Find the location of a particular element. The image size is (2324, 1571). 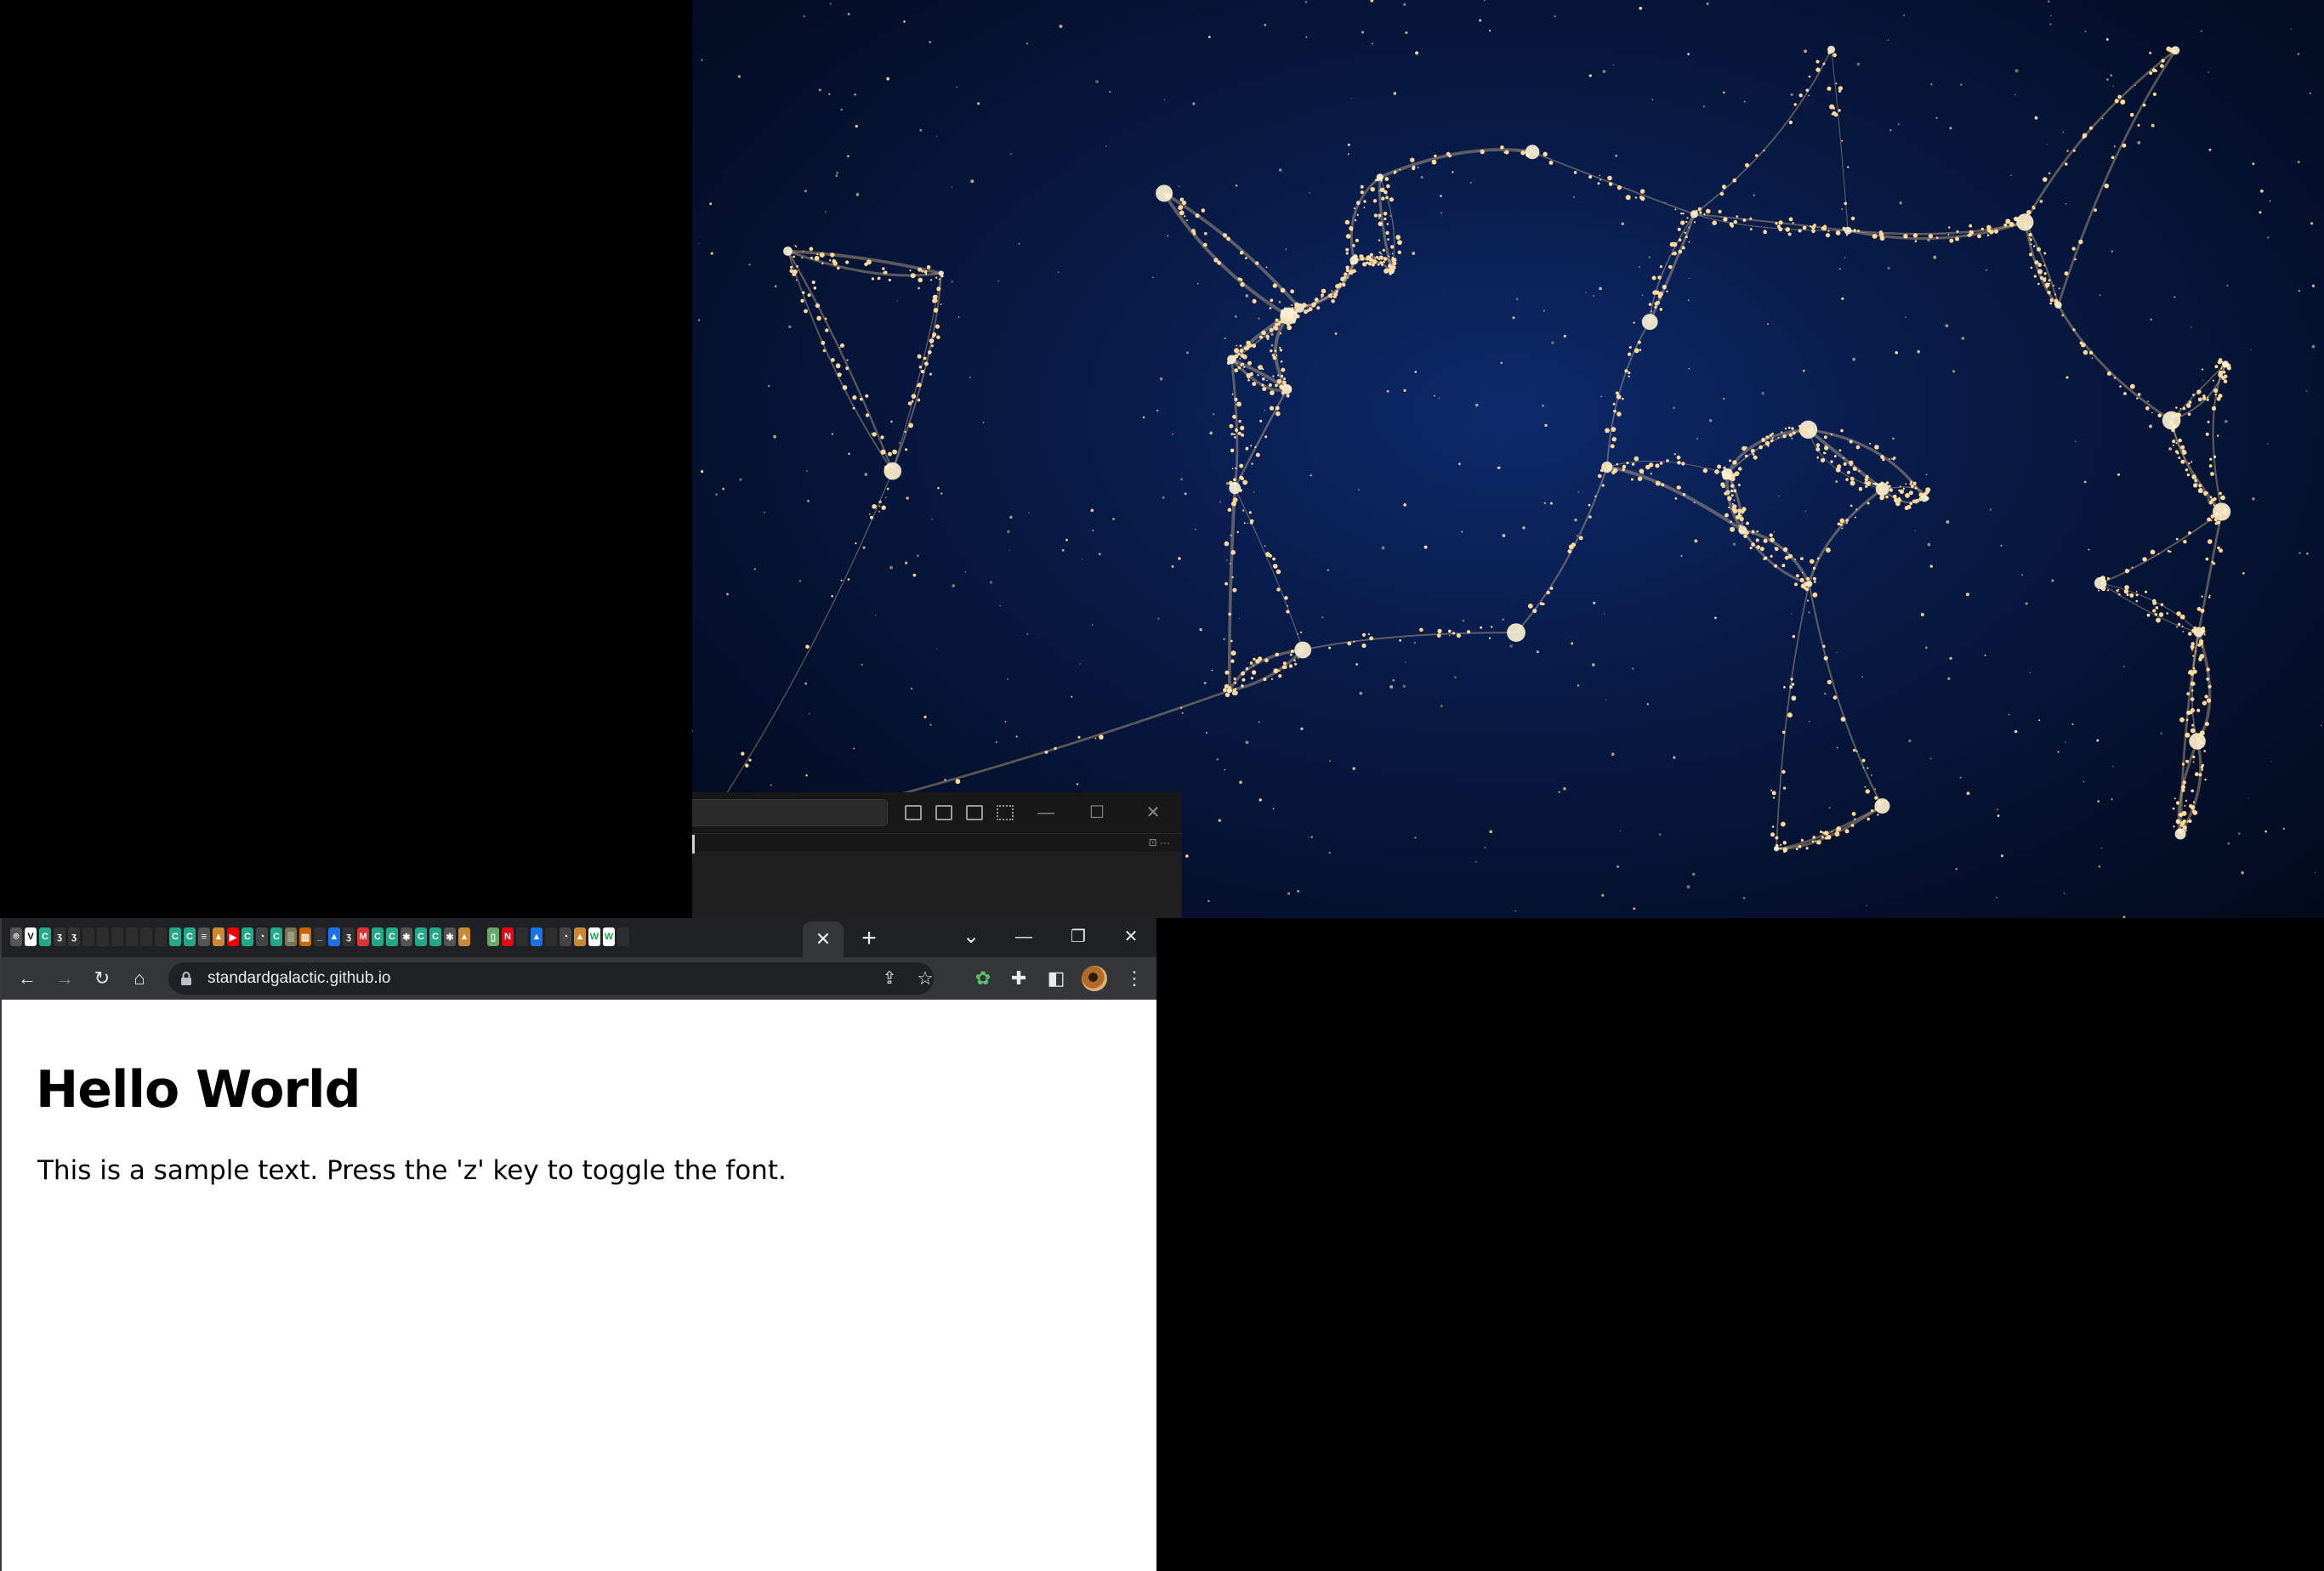

pinned-tab-favicon: M is located at coordinates (363, 936).